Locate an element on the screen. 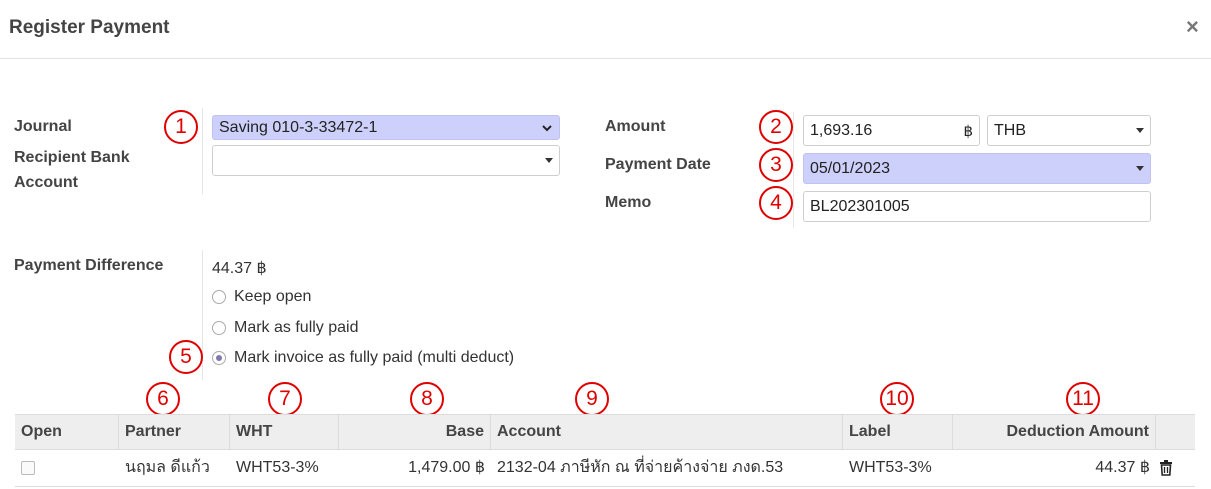 The height and width of the screenshot is (489, 1211). radio-button-selected is located at coordinates (219, 358).